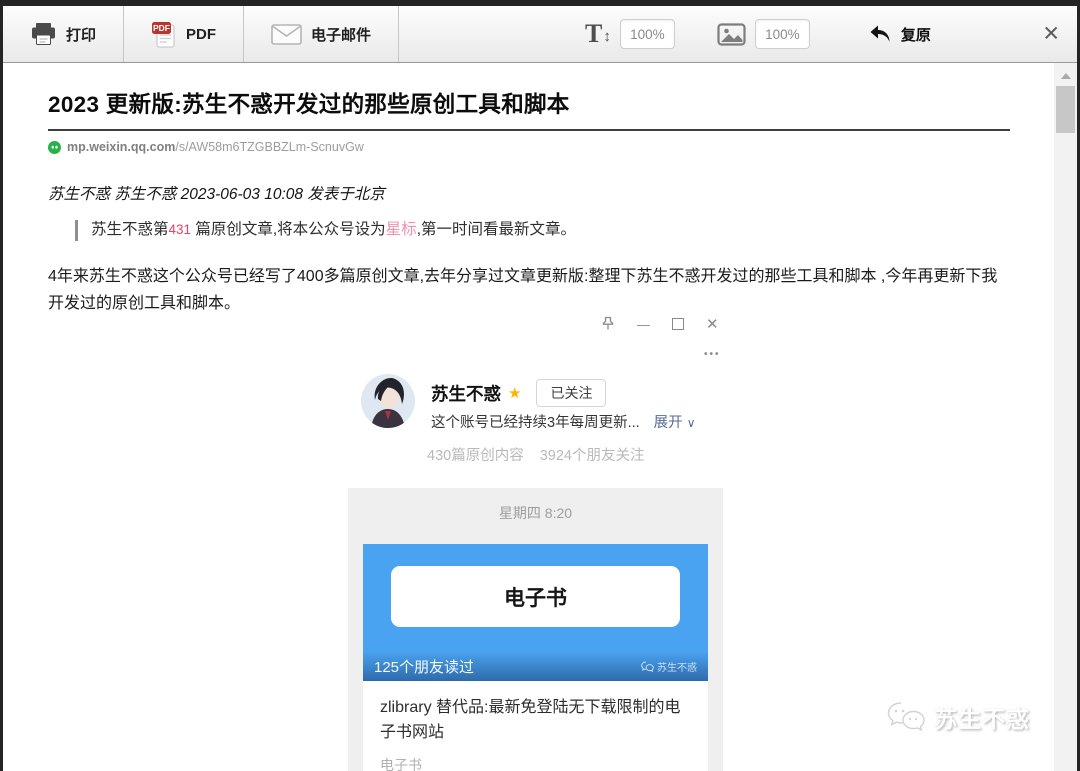 This screenshot has height=771, width=1080. I want to click on account-name-row: 苏生不惑 ★ 已关注, so click(519, 393).